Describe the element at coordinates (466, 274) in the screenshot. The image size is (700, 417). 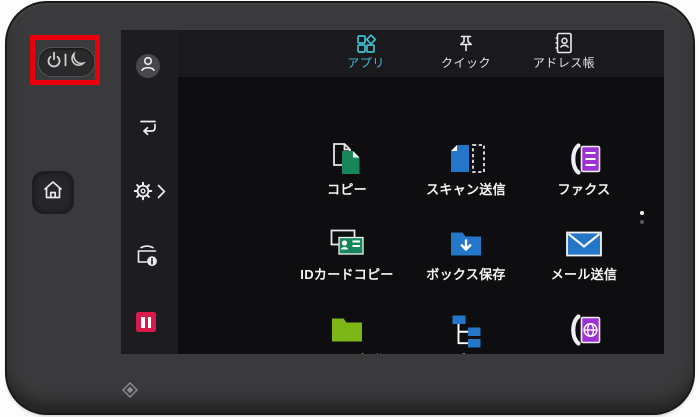
I see `app-label: ボックス保存` at that location.